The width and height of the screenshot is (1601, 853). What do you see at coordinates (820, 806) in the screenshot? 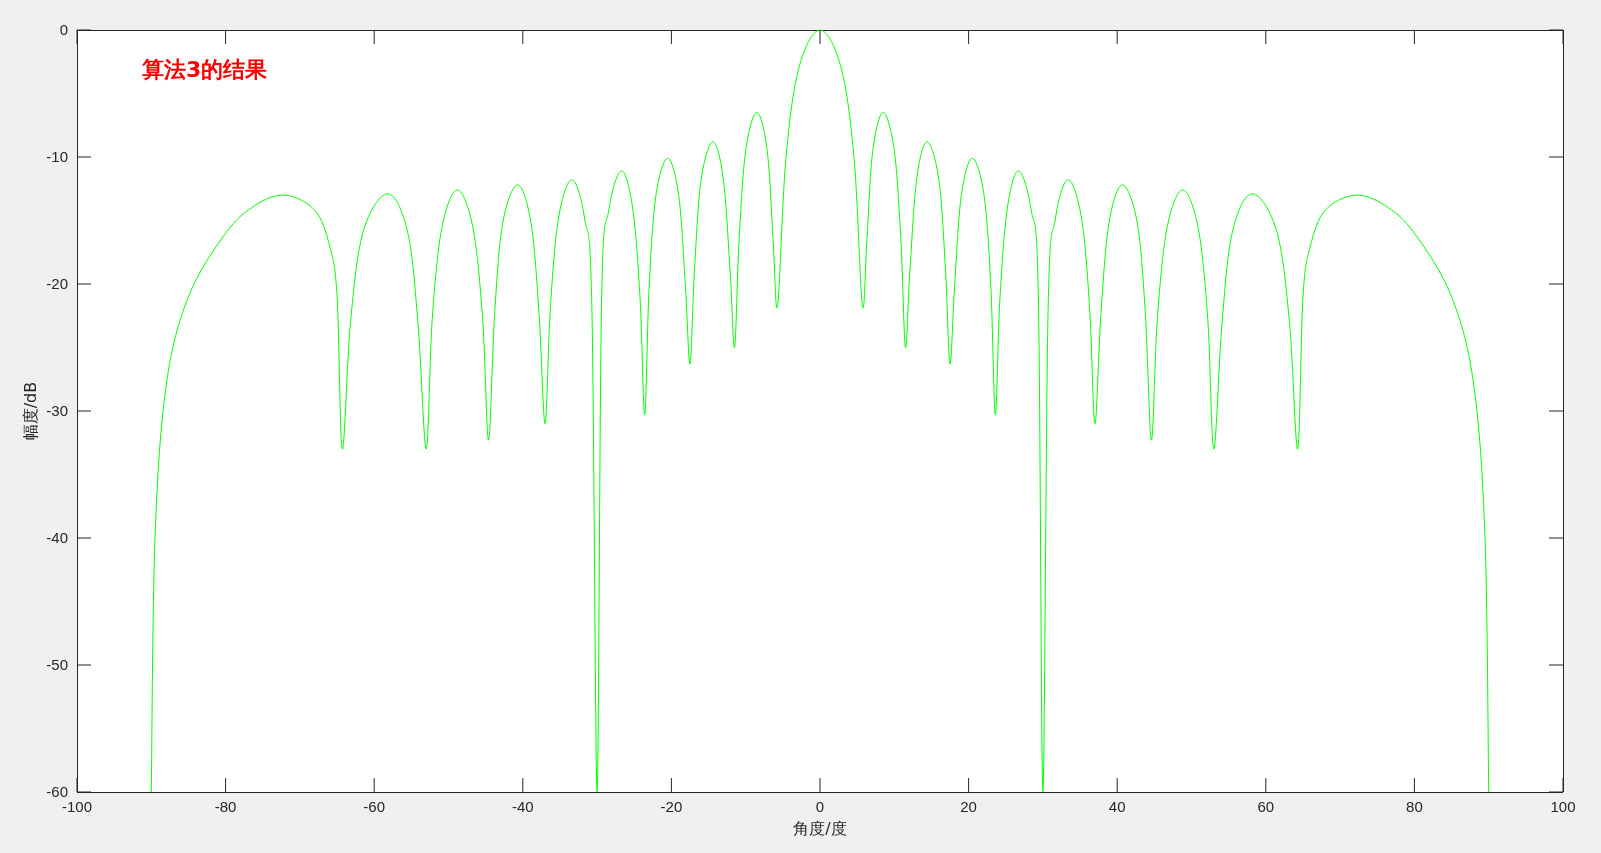
I see `x-tick-label: 0` at bounding box center [820, 806].